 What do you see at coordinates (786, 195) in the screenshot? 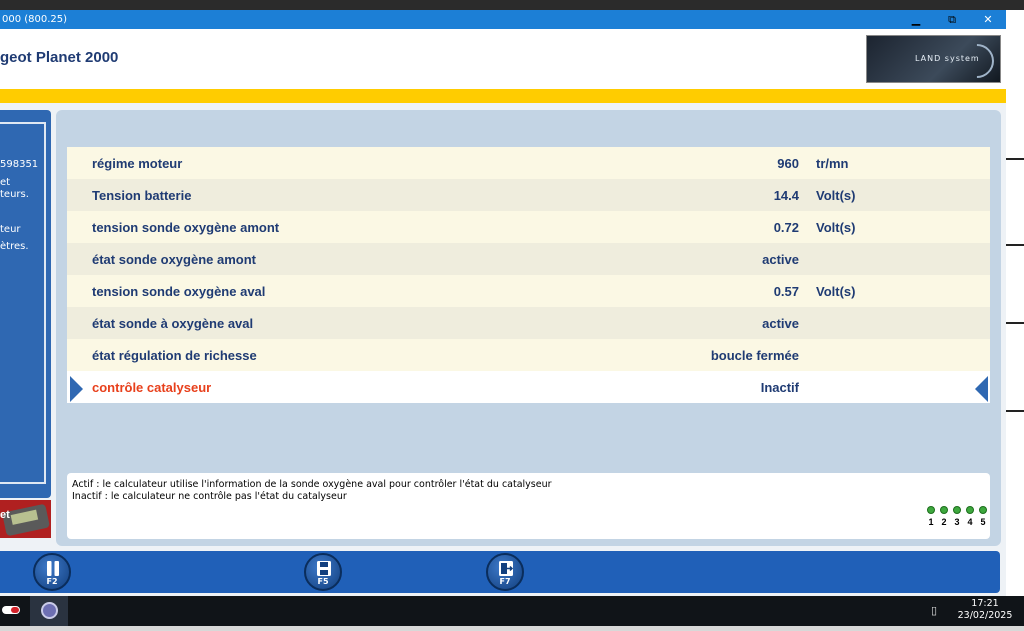
I see `parameter-value: 14.4` at bounding box center [786, 195].